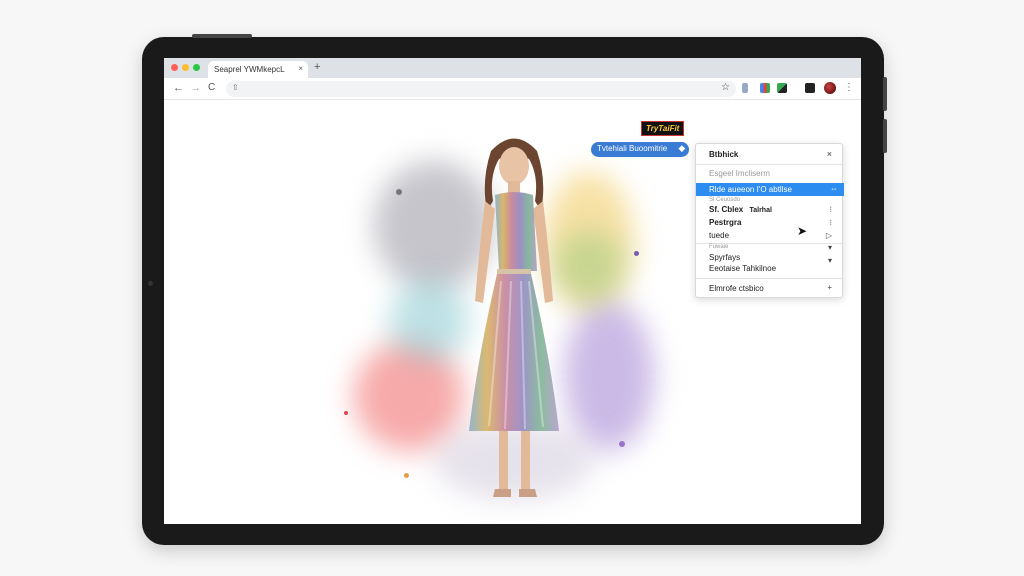  Describe the element at coordinates (810, 88) in the screenshot. I see `reading-list-icon` at that location.